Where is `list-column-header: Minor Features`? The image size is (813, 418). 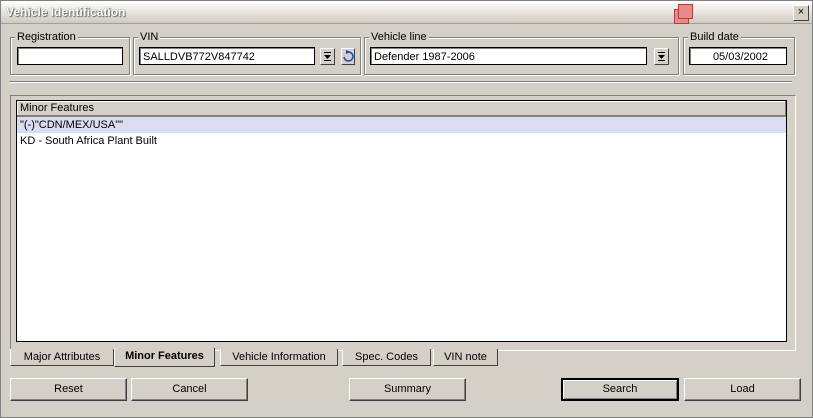 list-column-header: Minor Features is located at coordinates (401, 109).